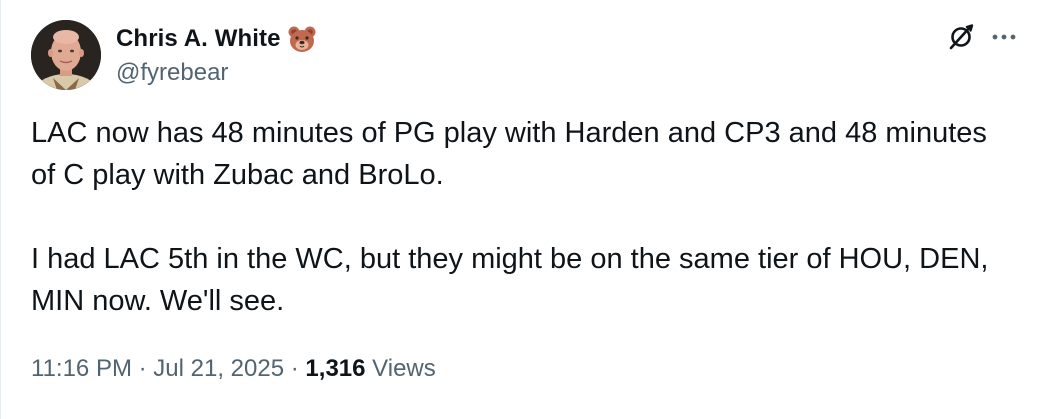 This screenshot has height=419, width=1048. I want to click on author-identity: Chris A. White @fyrebear, so click(216, 53).